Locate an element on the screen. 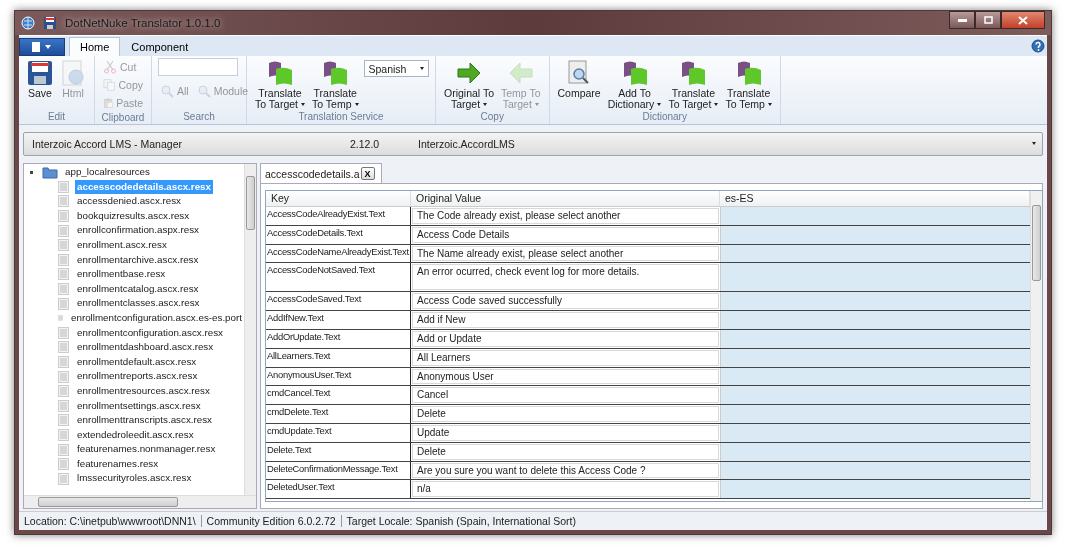 The width and height of the screenshot is (1072, 559). ribbon-tab: Component is located at coordinates (160, 46).